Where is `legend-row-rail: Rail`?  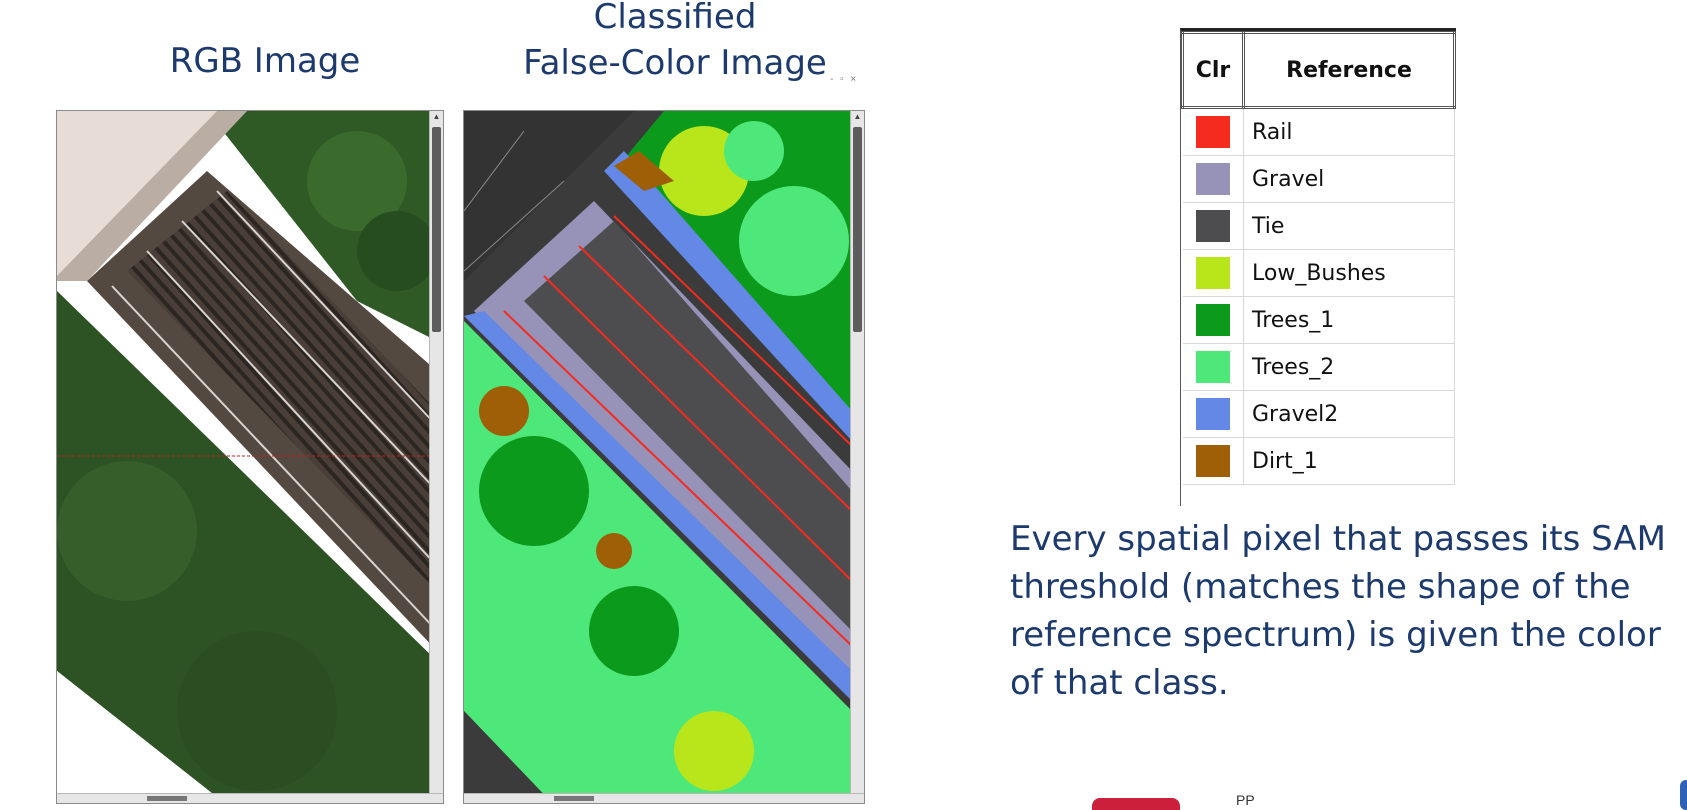
legend-row-rail: Rail is located at coordinates (1318, 131).